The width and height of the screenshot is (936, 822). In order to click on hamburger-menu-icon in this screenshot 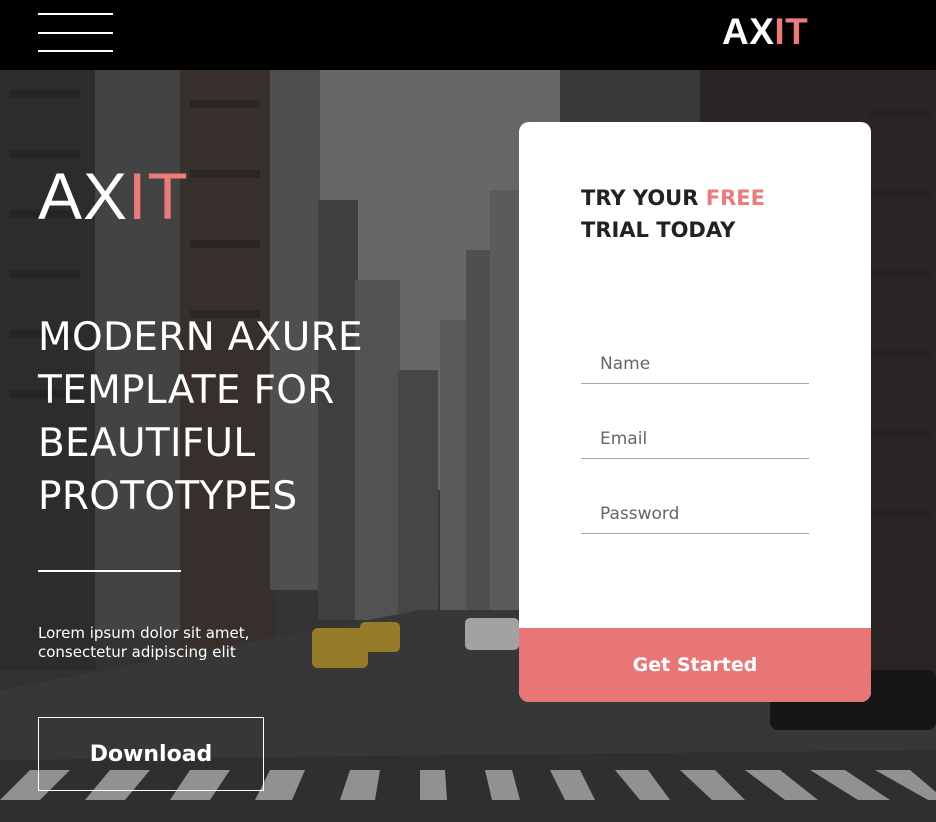, I will do `click(75, 33)`.